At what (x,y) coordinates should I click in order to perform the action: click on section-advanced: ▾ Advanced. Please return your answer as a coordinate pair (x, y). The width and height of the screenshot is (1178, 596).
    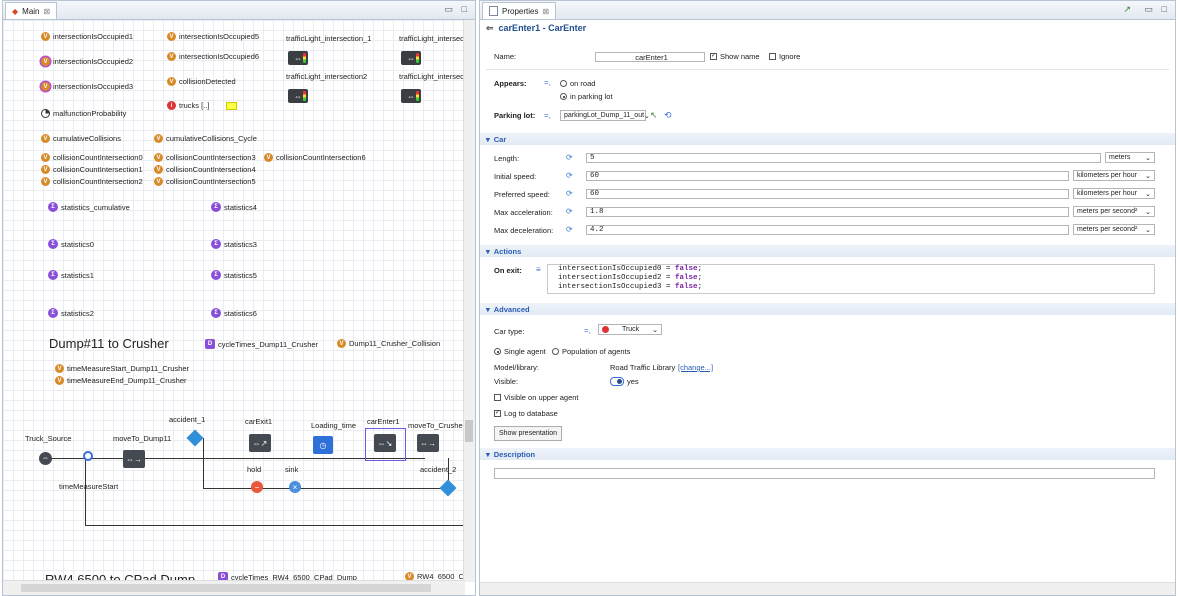
    Looking at the image, I should click on (827, 309).